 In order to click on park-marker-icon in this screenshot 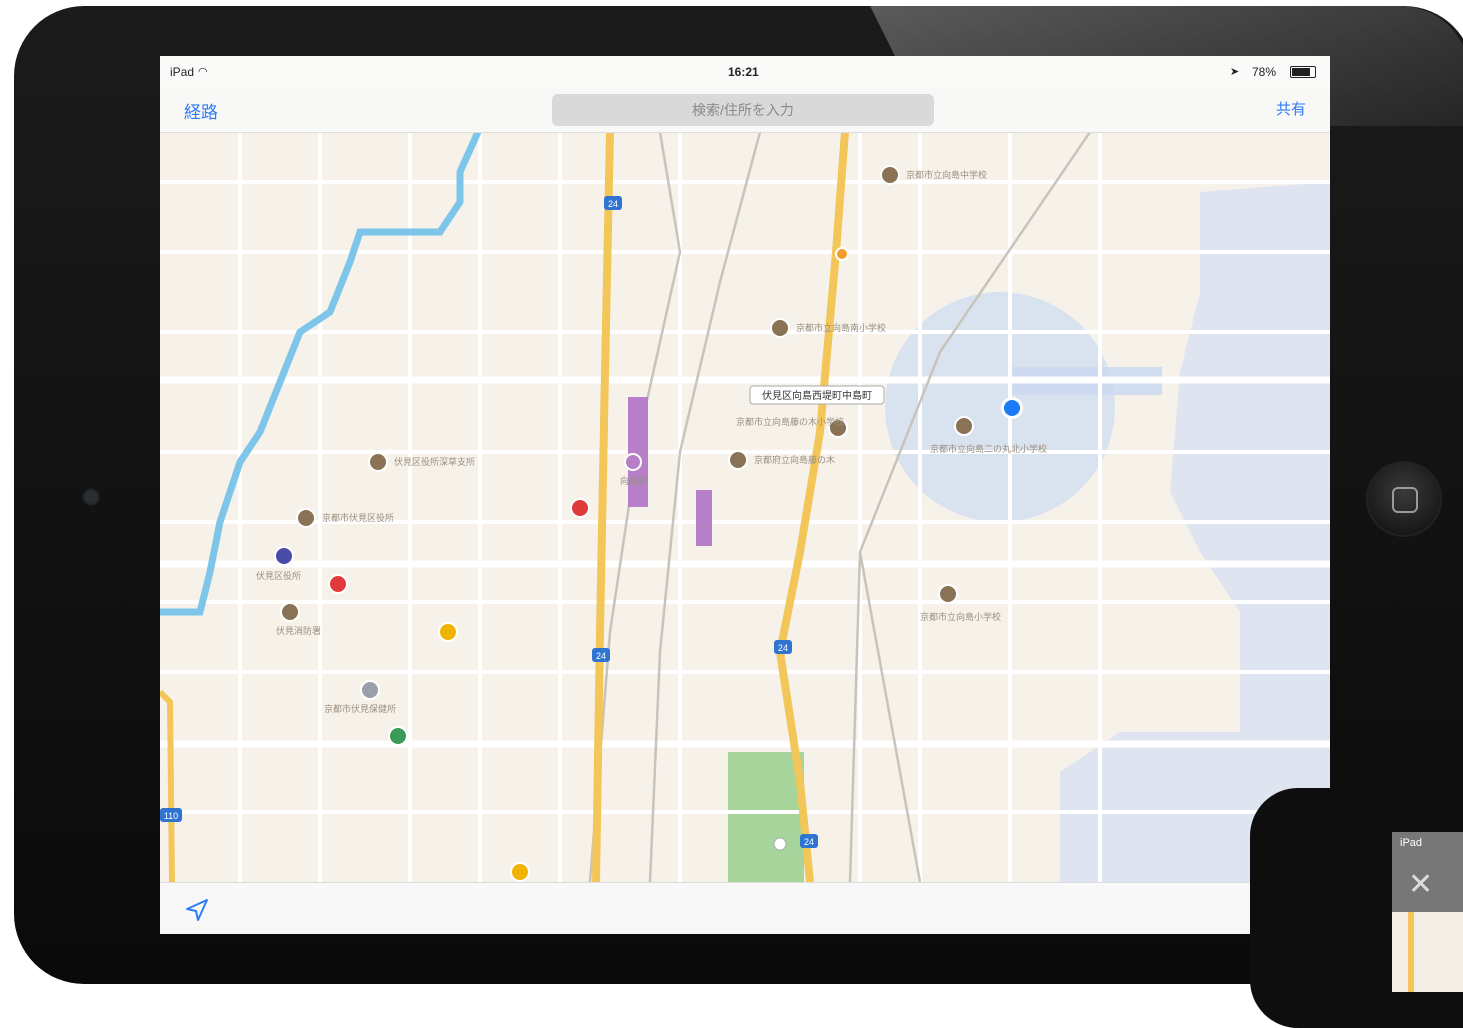, I will do `click(780, 844)`.